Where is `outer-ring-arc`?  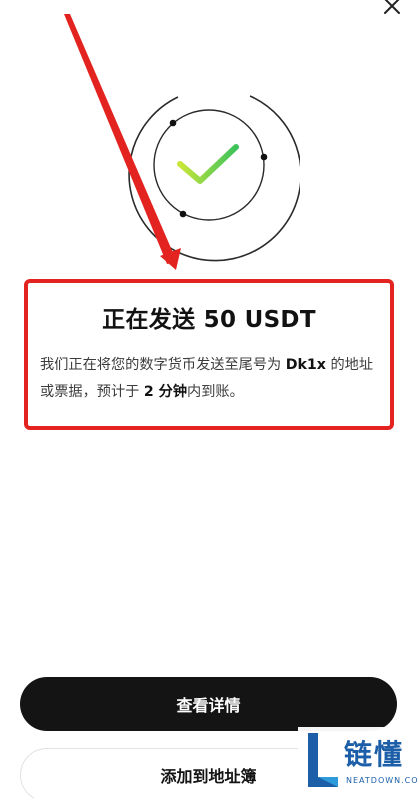
outer-ring-arc is located at coordinates (215, 178).